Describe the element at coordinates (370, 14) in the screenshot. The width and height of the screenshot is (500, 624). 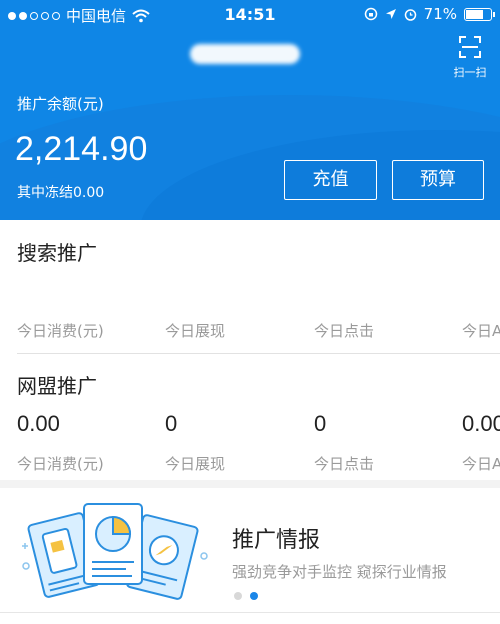
I see `rotation-lock-icon` at that location.